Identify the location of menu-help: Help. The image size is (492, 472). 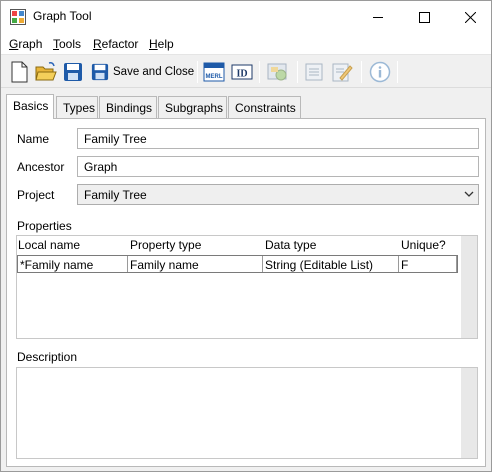
(161, 44).